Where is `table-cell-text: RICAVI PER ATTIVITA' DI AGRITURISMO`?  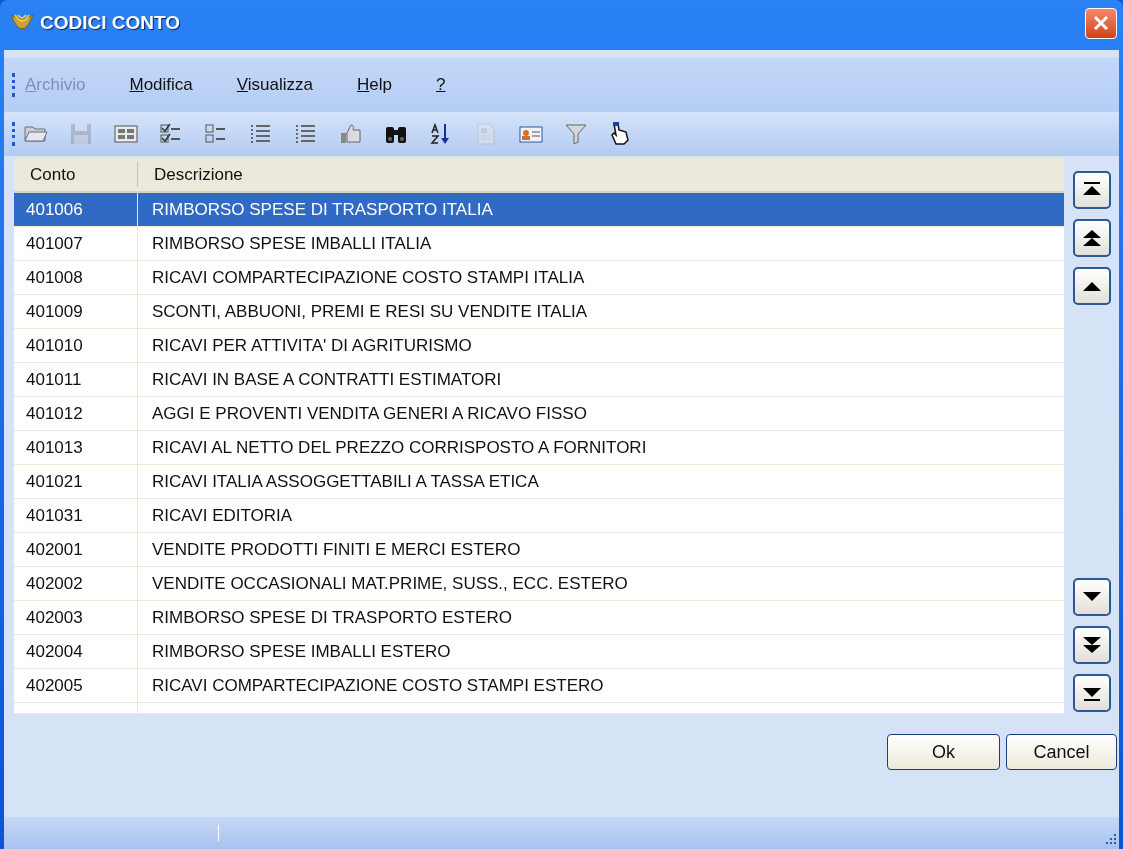
table-cell-text: RICAVI PER ATTIVITA' DI AGRITURISMO is located at coordinates (312, 345).